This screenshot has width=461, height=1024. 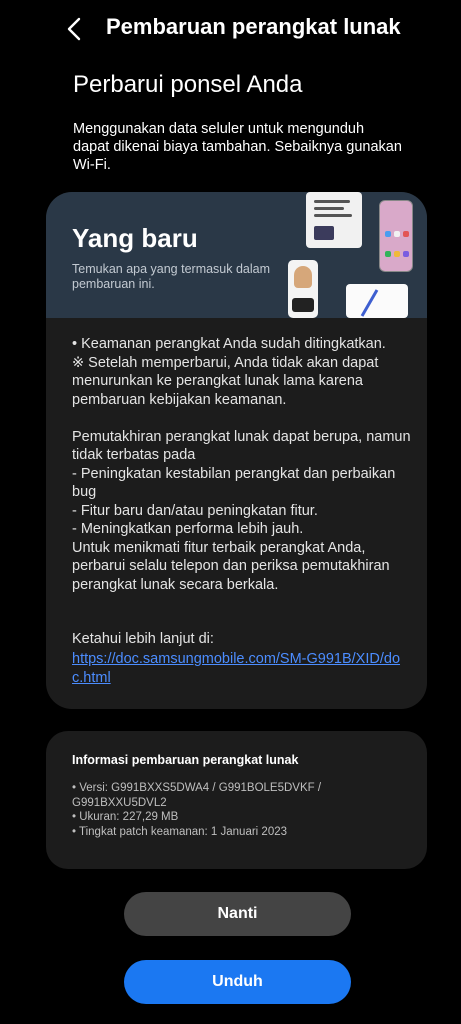 What do you see at coordinates (185, 760) in the screenshot?
I see `update-info-title: Informasi pembaruan perangkat lunak` at bounding box center [185, 760].